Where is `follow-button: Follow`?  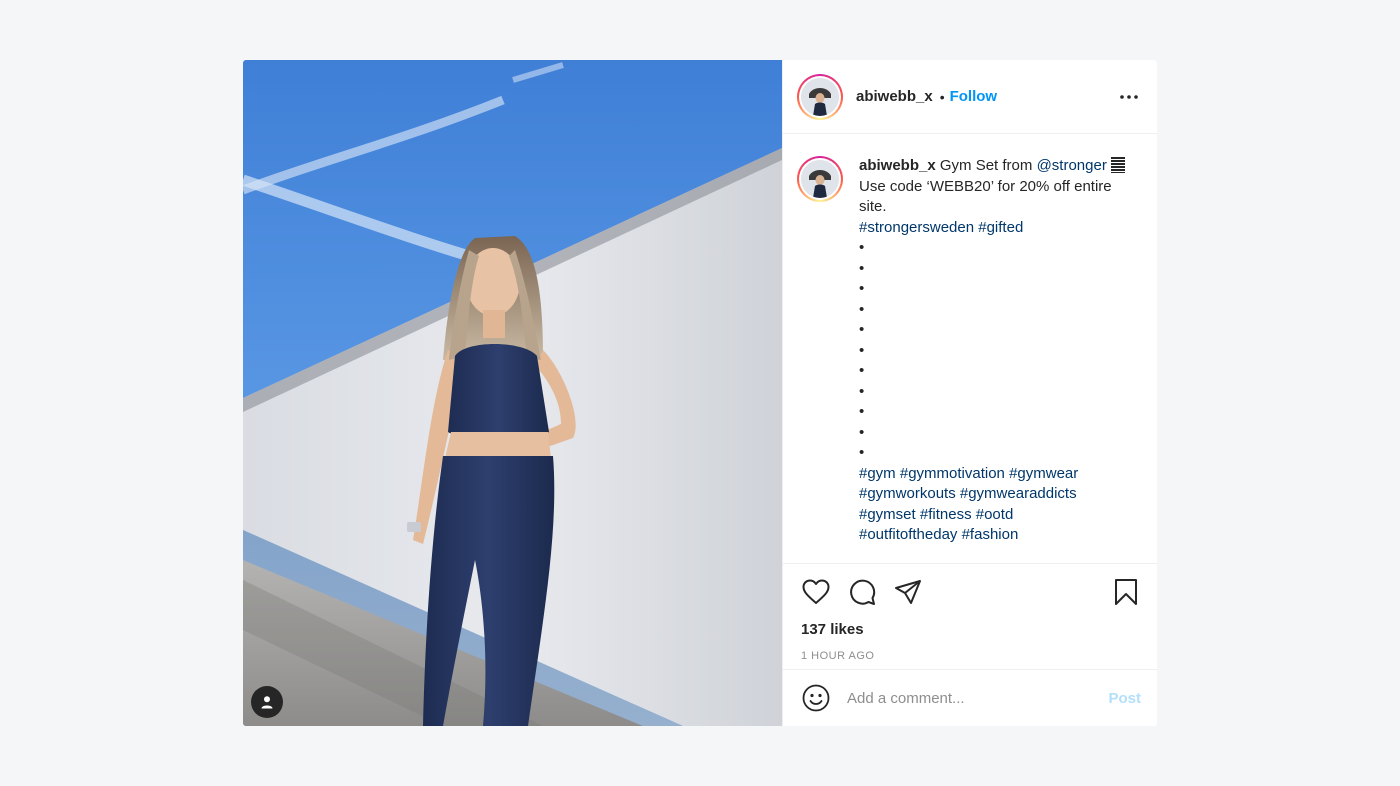 follow-button: Follow is located at coordinates (974, 96).